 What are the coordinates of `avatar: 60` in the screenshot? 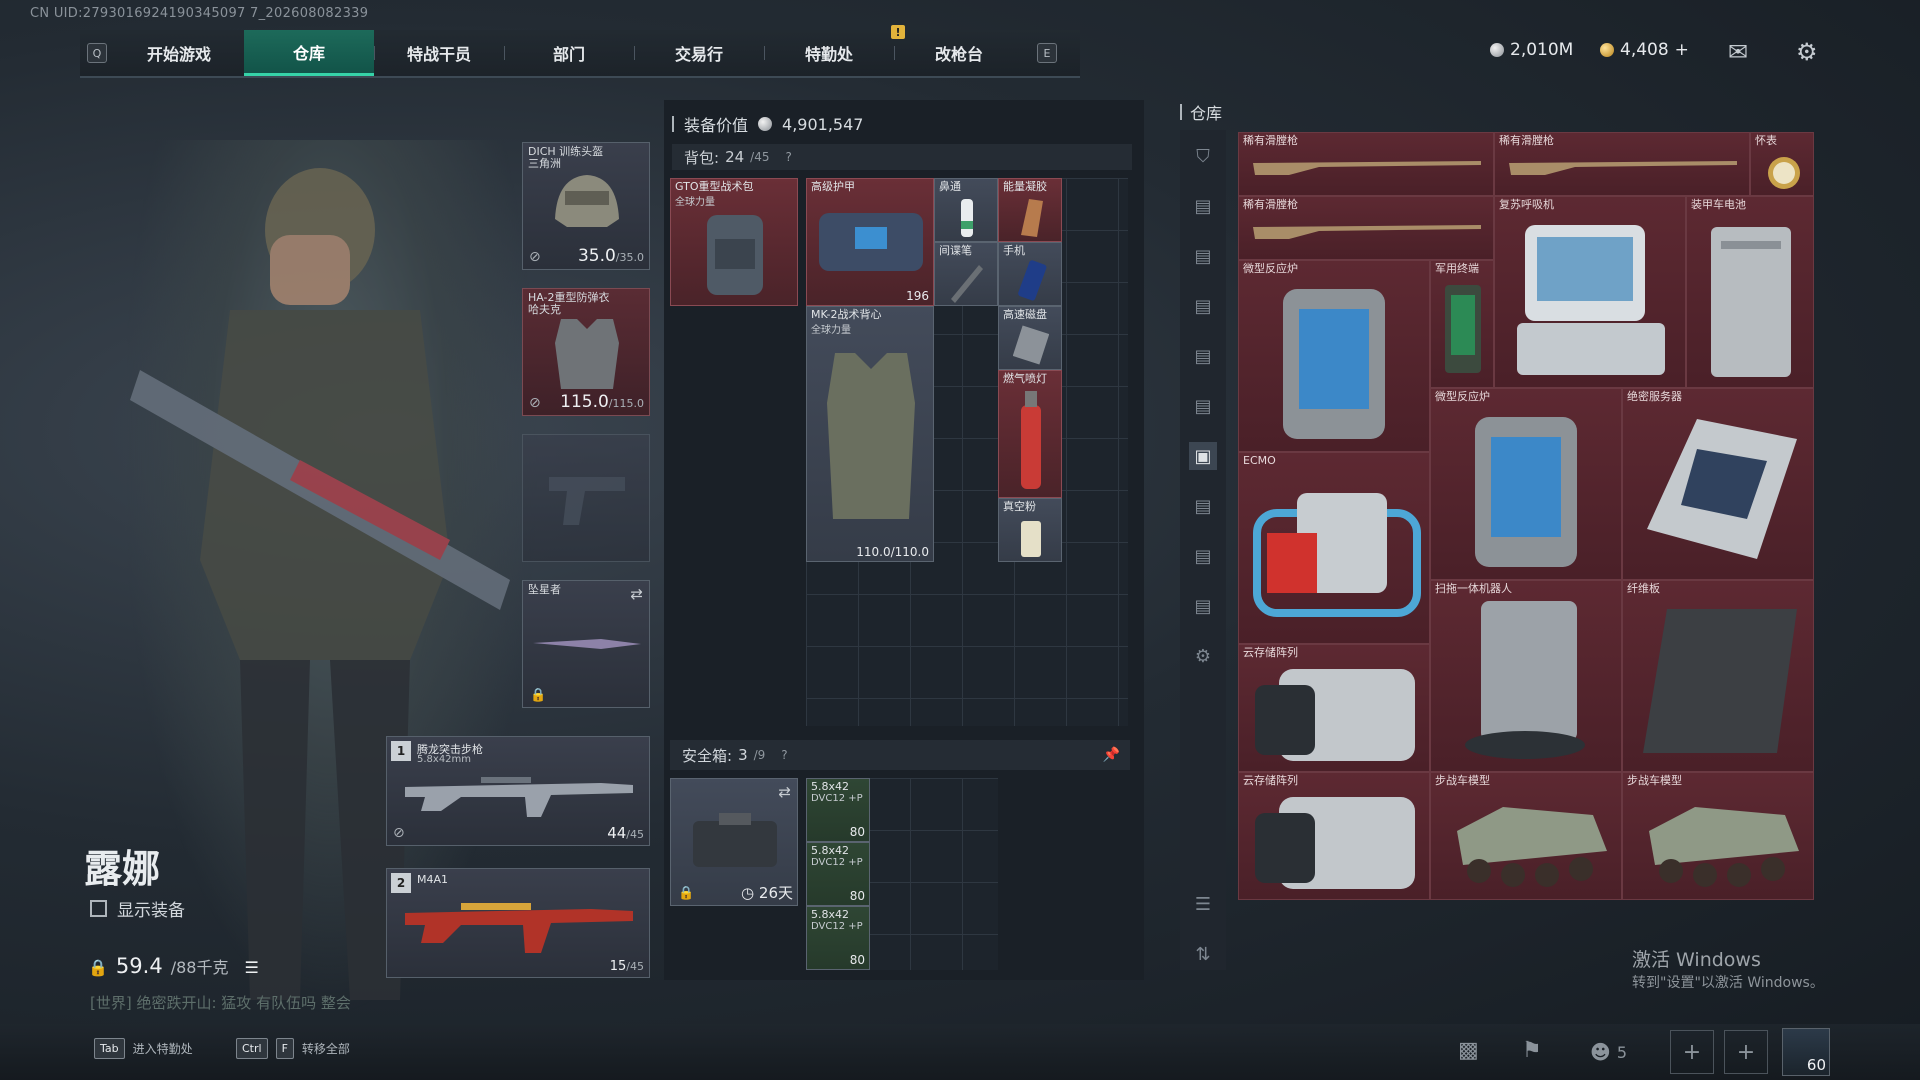 It's located at (1806, 1052).